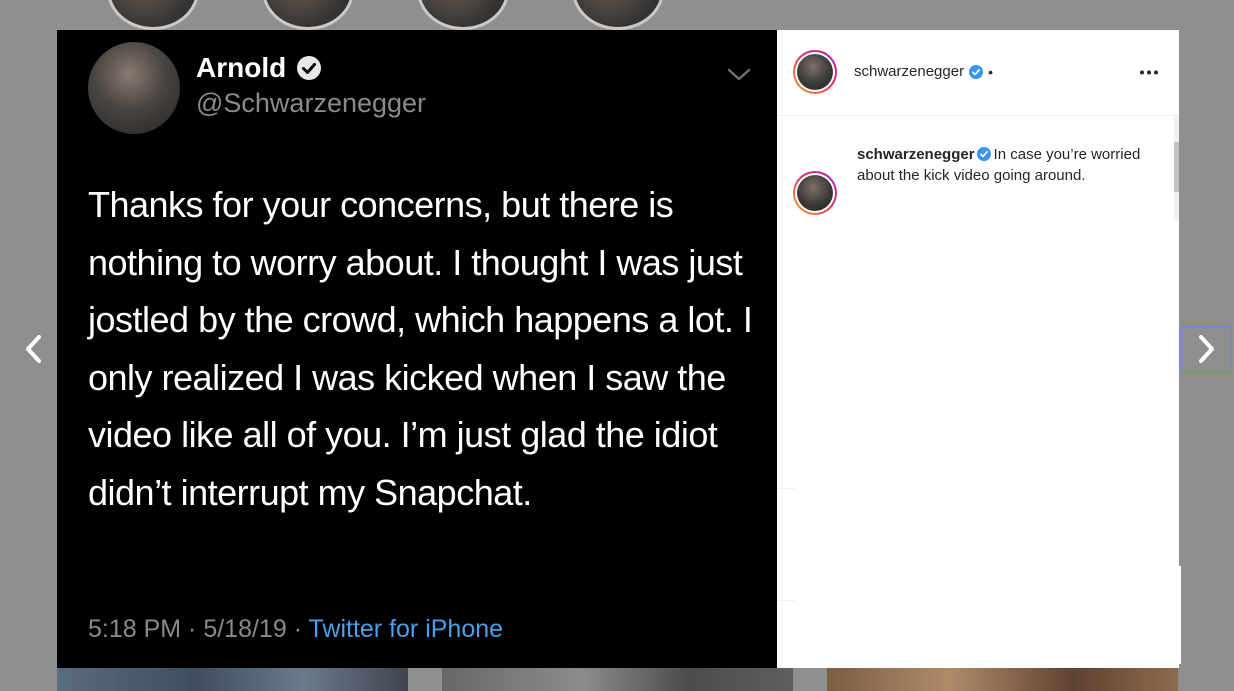 The width and height of the screenshot is (1234, 691). What do you see at coordinates (916, 154) in the screenshot?
I see `caption-username: schwarzenegger` at bounding box center [916, 154].